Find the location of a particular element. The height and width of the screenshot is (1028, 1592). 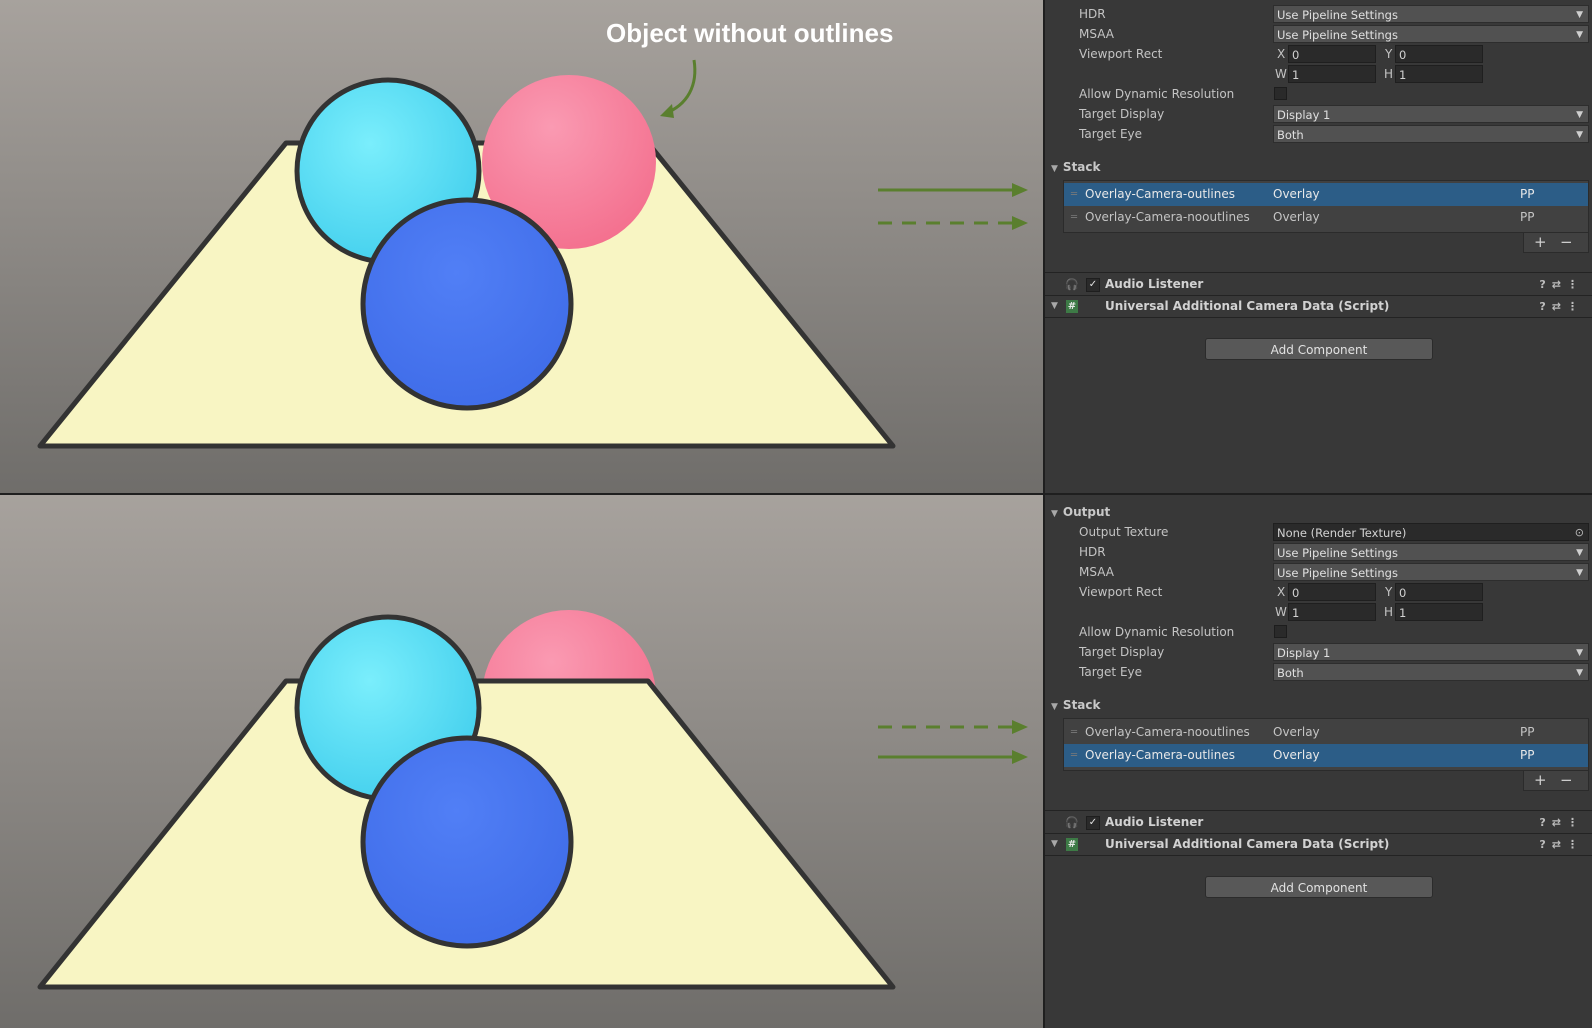

callout-label: Object without outlines is located at coordinates (750, 33).